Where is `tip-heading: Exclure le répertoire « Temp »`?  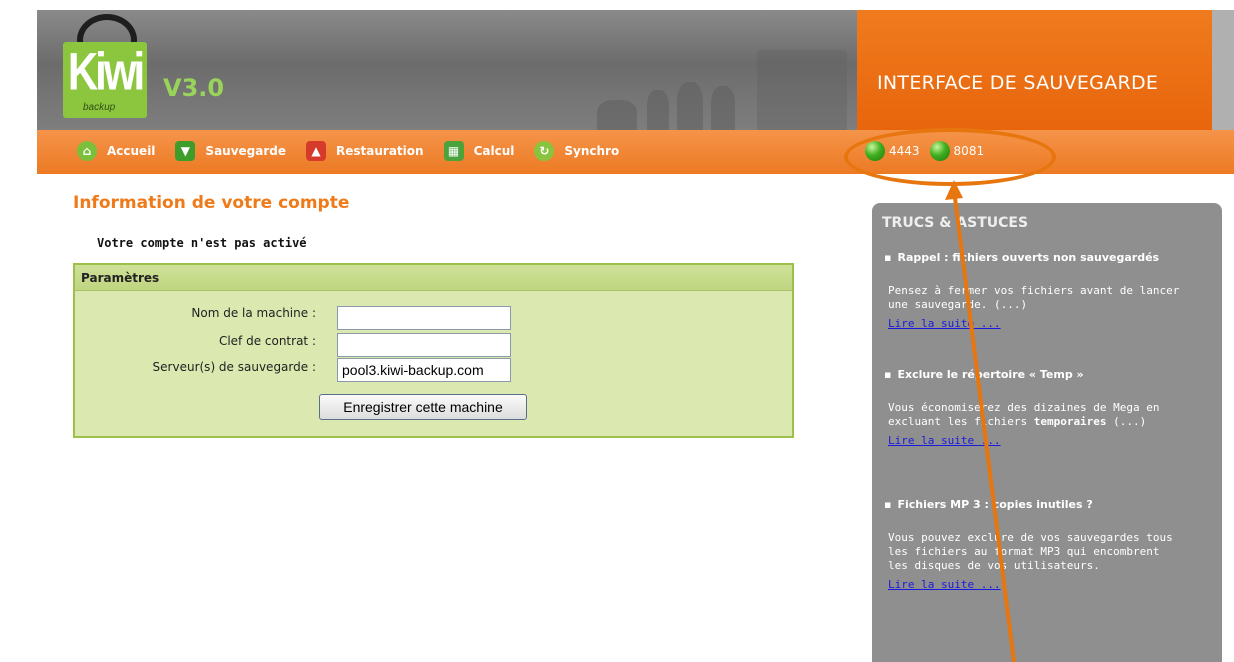 tip-heading: Exclure le répertoire « Temp » is located at coordinates (1044, 374).